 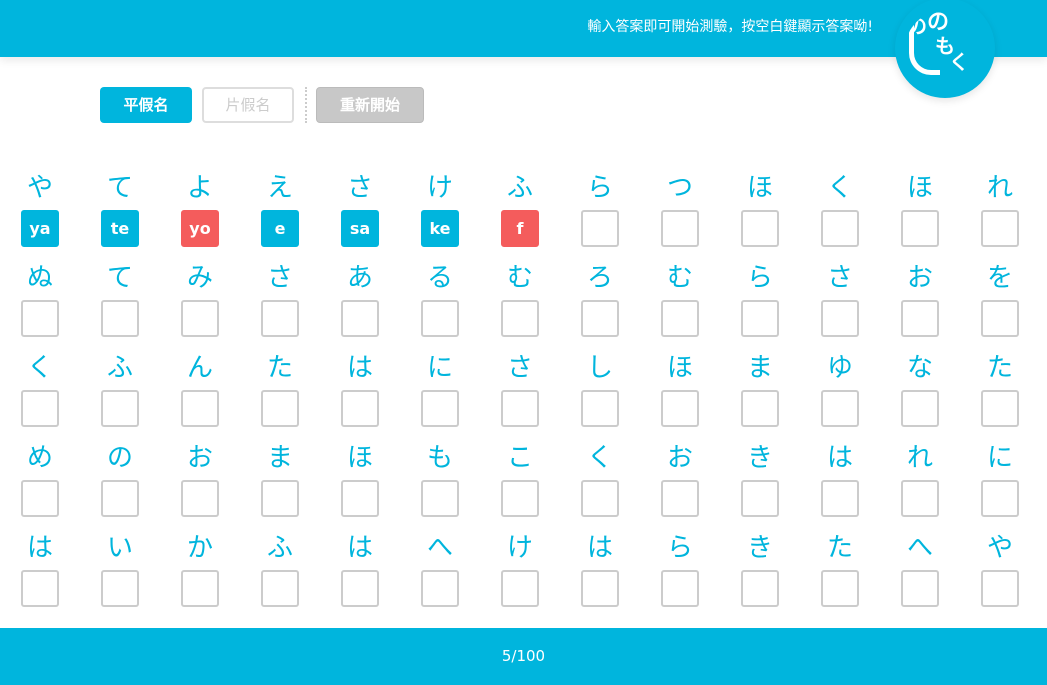 I want to click on kana-character: む, so click(x=519, y=278).